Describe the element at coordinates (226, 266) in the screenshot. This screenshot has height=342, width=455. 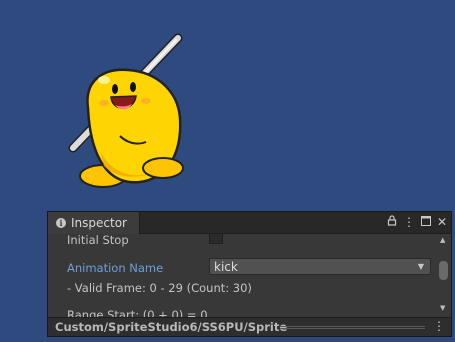
I see `animation-name-value: kick` at that location.